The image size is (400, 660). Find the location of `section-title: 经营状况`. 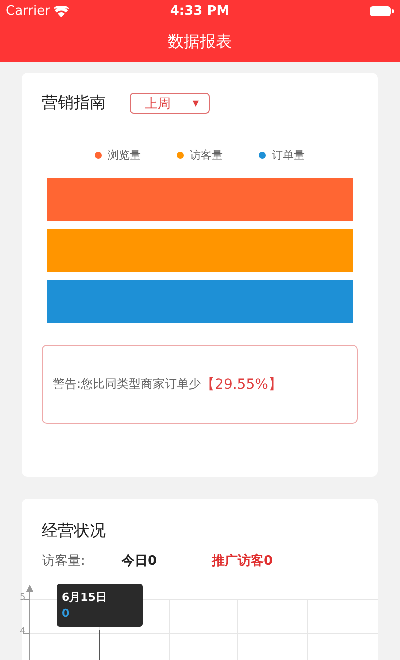

section-title: 经营状况 is located at coordinates (74, 531).